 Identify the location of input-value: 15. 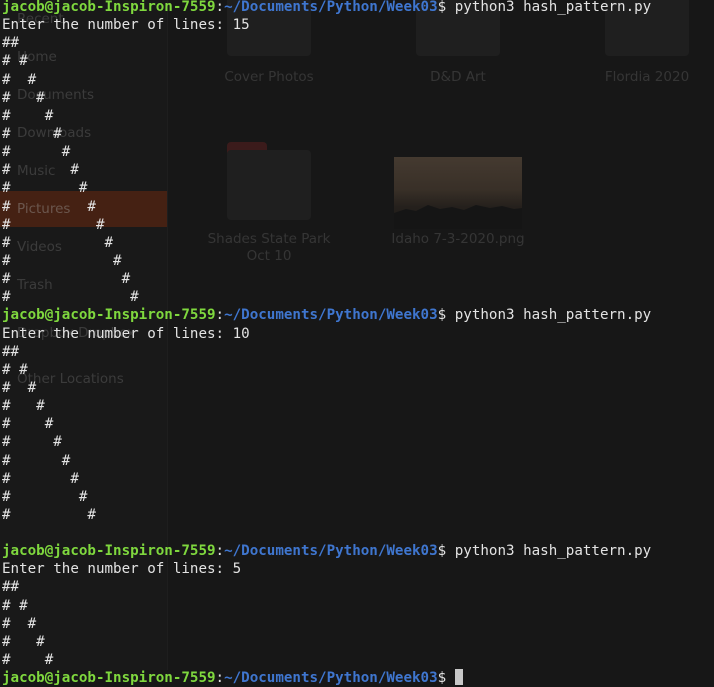
(241, 25).